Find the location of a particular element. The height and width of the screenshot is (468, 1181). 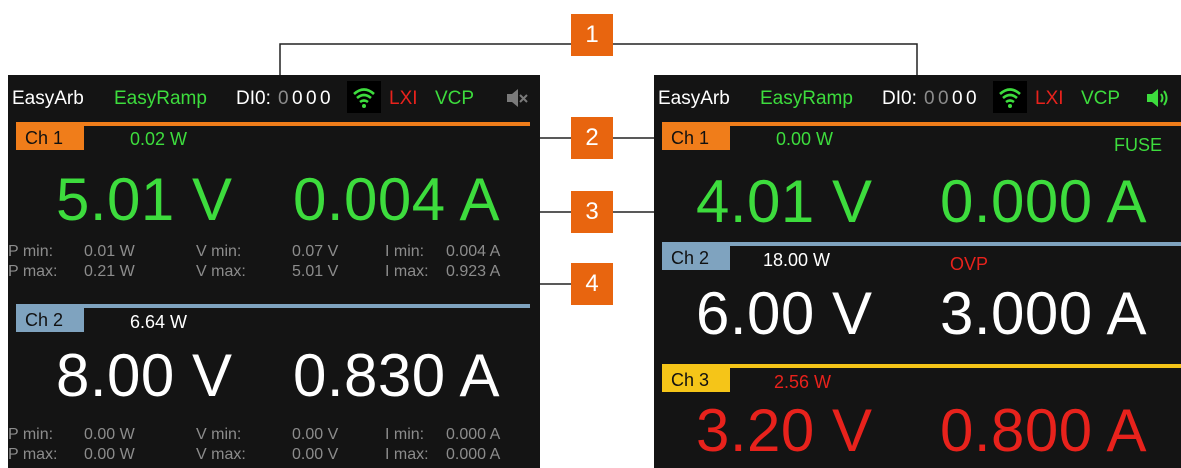

p-min-value: 0.01 W is located at coordinates (109, 251).